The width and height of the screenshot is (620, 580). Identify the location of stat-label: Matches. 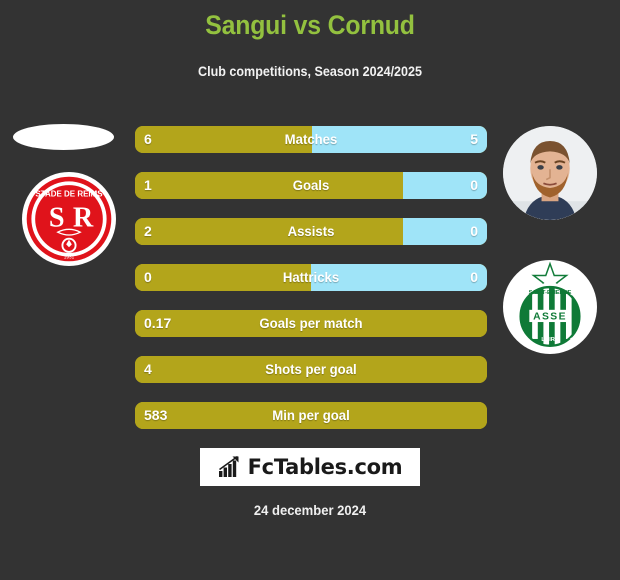
(311, 139).